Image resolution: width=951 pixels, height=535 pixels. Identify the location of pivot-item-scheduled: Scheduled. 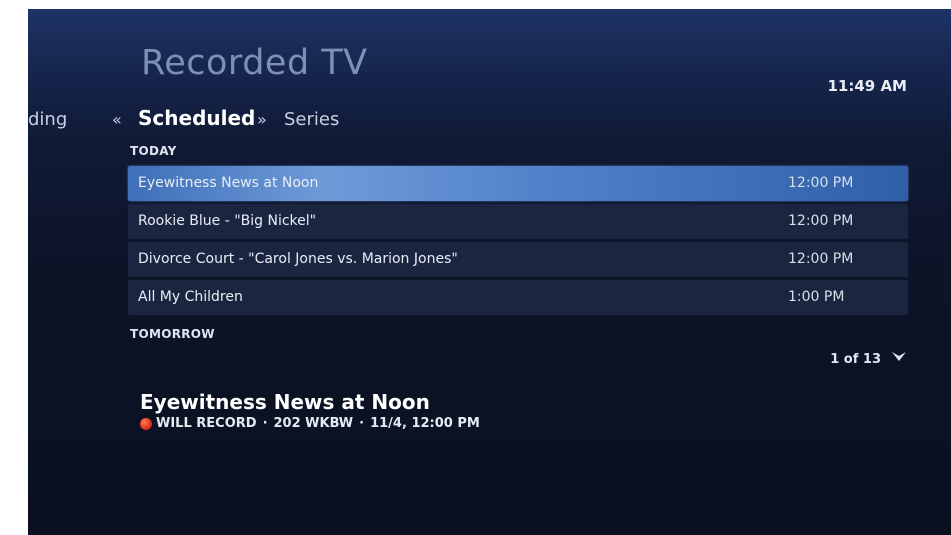
(196, 118).